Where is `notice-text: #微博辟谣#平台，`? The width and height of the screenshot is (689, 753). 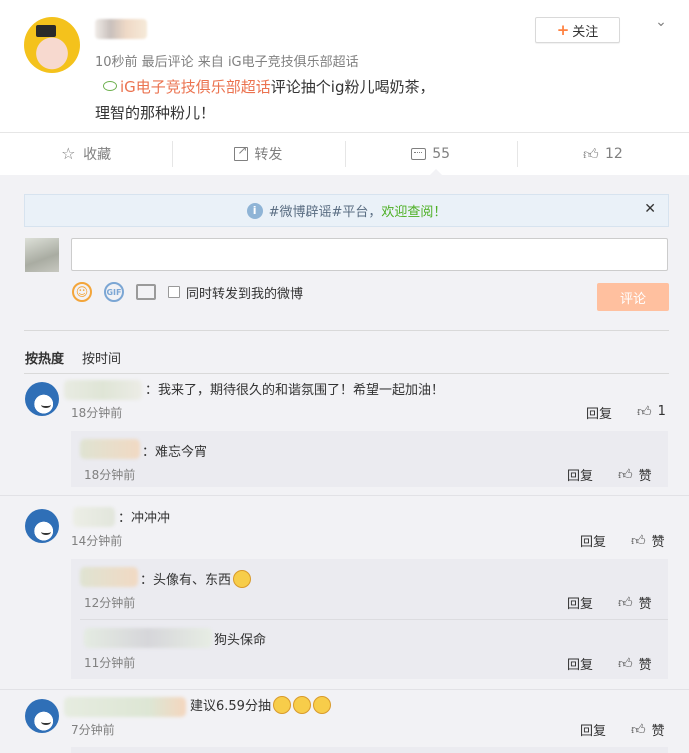
notice-text: #微博辟谣#平台， is located at coordinates (325, 212).